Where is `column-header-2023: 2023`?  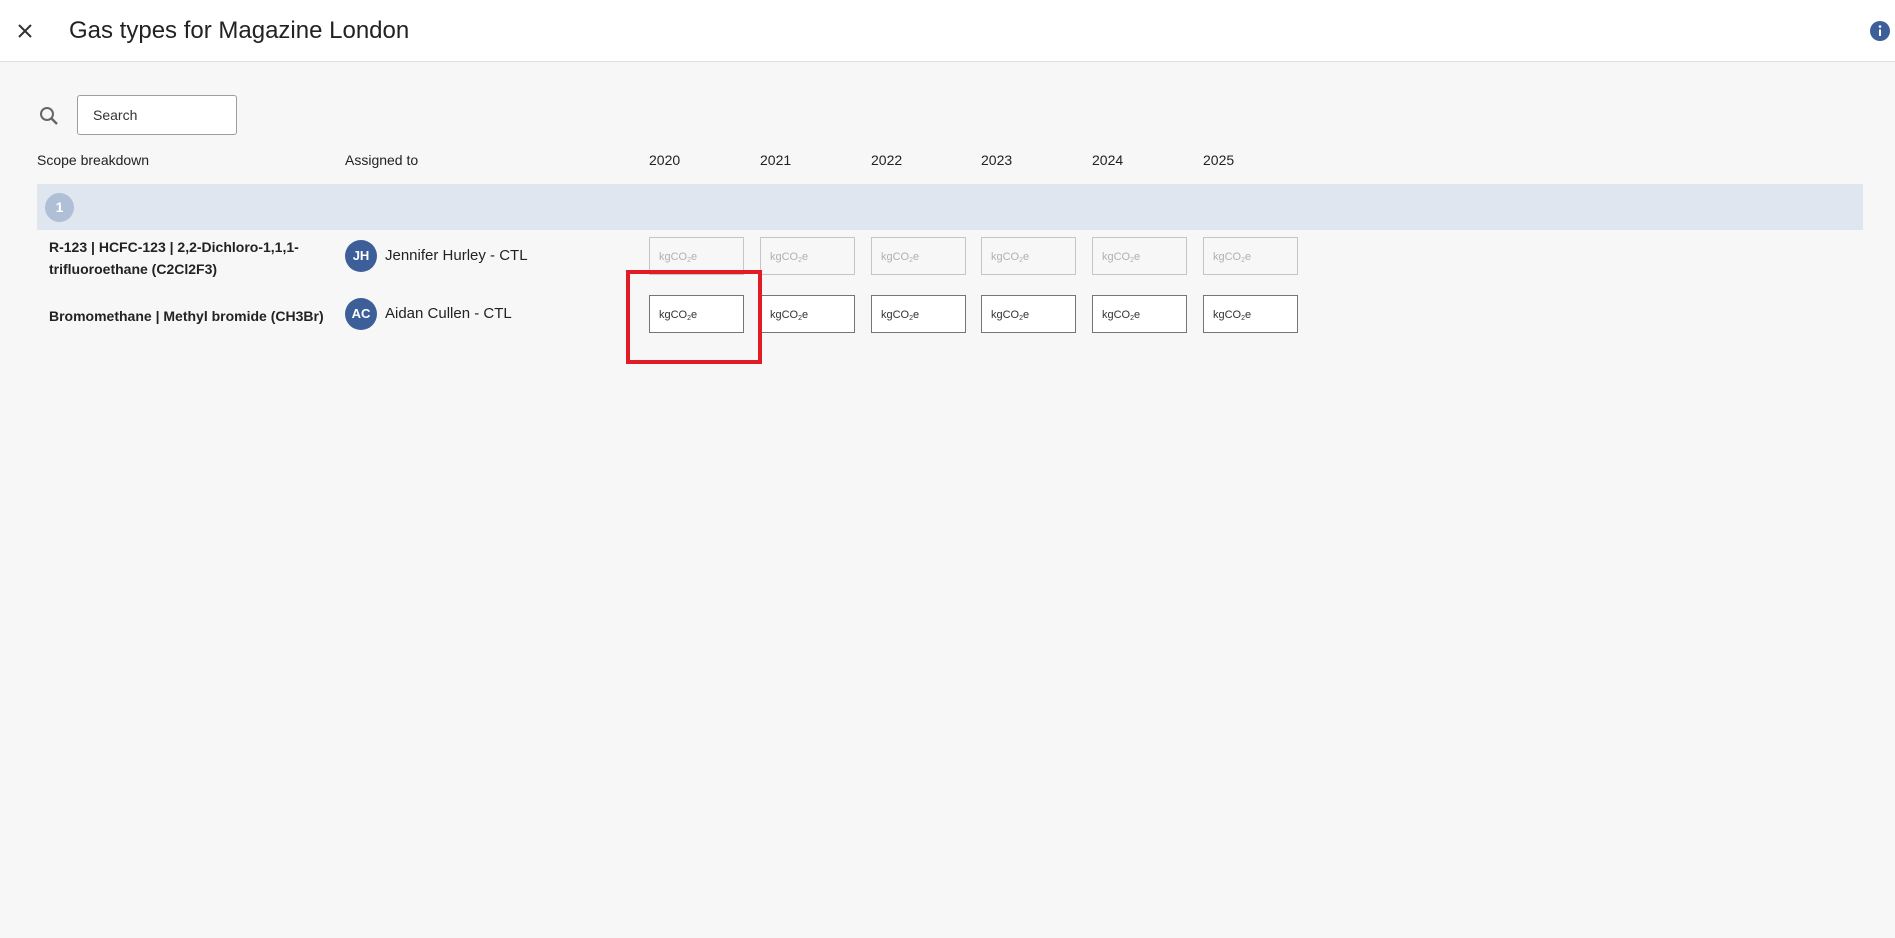
column-header-2023: 2023 is located at coordinates (997, 160).